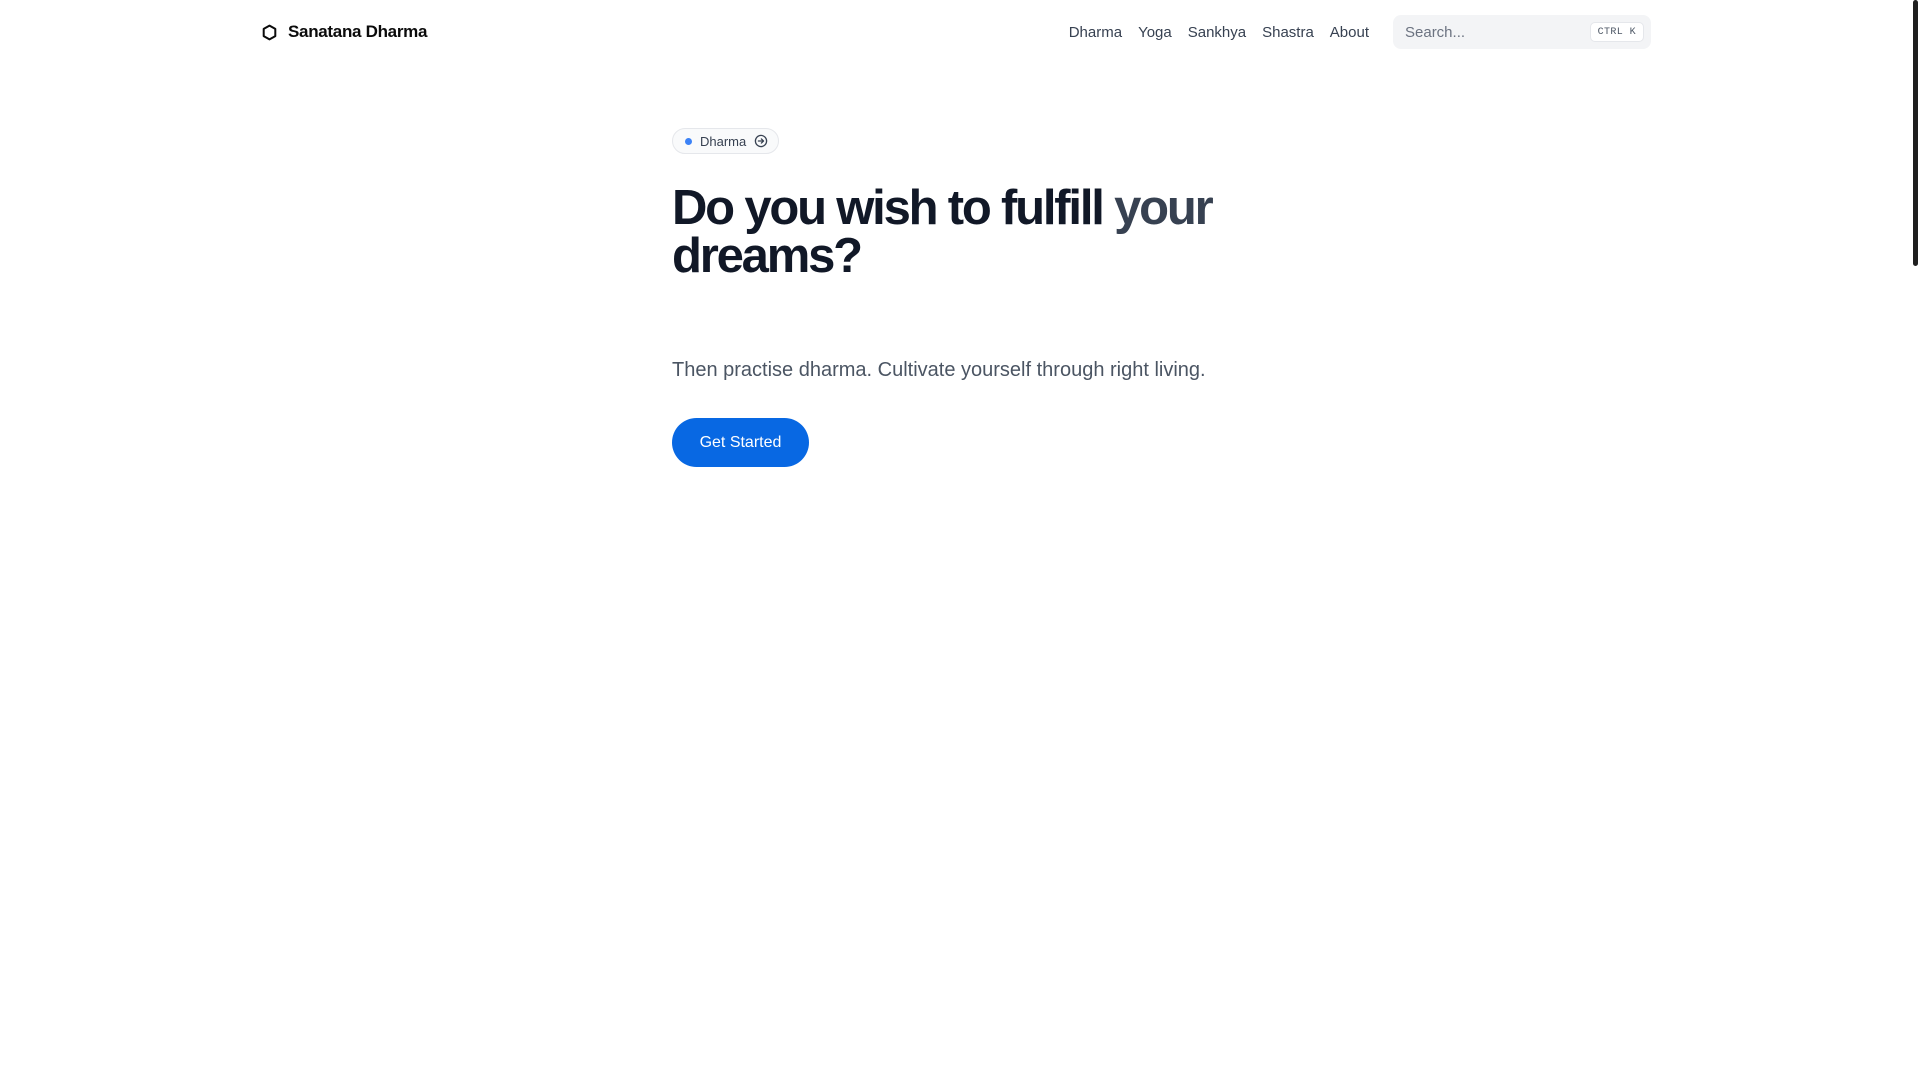  Describe the element at coordinates (688, 141) in the screenshot. I see `status-dot` at that location.